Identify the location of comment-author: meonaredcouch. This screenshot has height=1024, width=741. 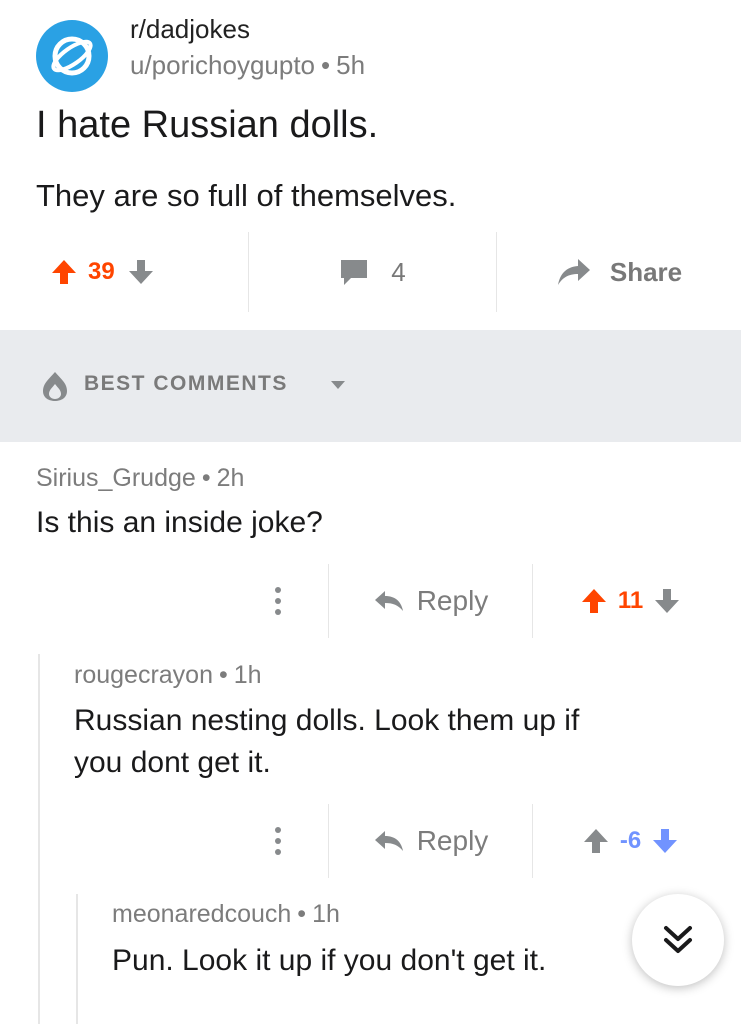
(201, 914).